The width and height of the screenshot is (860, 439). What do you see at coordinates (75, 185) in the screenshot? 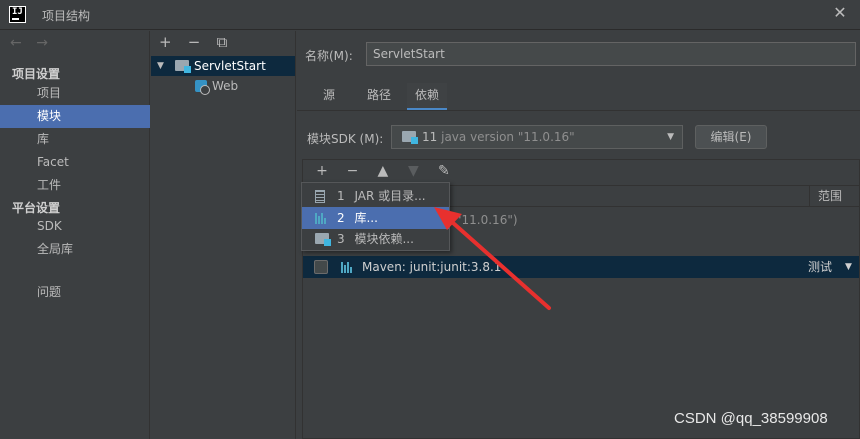
I see `sidebar-item-artifacts: 工件` at bounding box center [75, 185].